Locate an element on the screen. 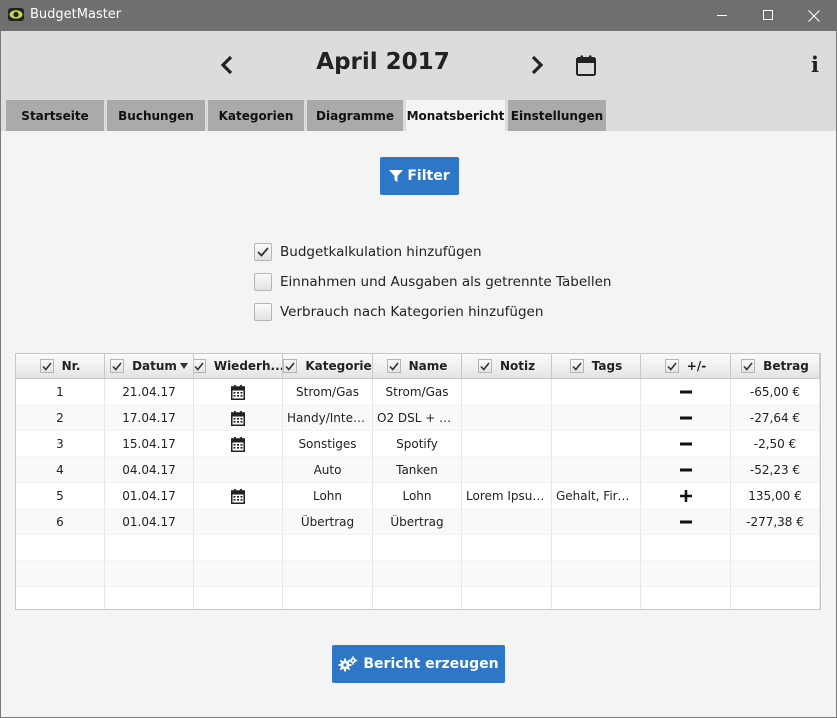  next-month-button is located at coordinates (537, 65).